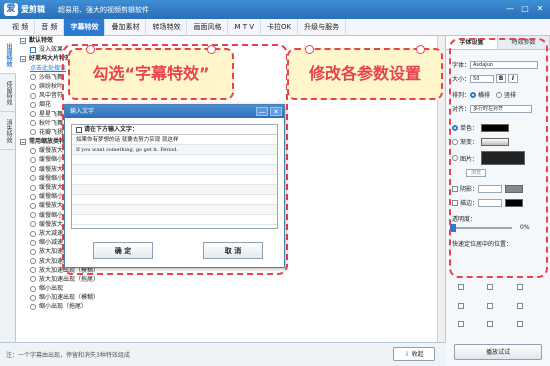 The width and height of the screenshot is (550, 366). What do you see at coordinates (245, 27) in the screenshot?
I see `menu-mtv: M T V` at bounding box center [245, 27].